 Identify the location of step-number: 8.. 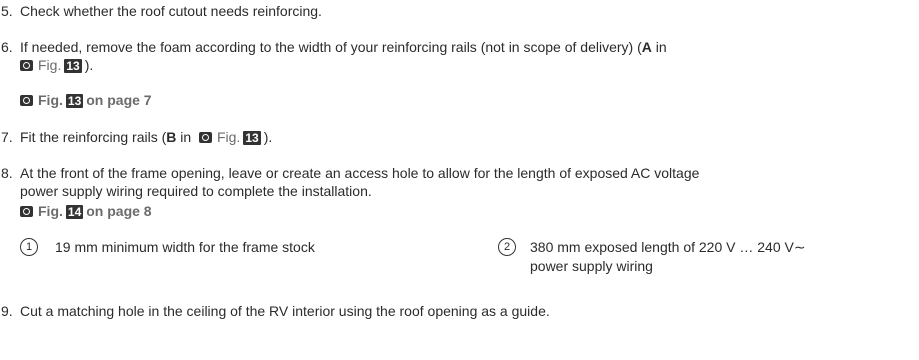
(7, 173).